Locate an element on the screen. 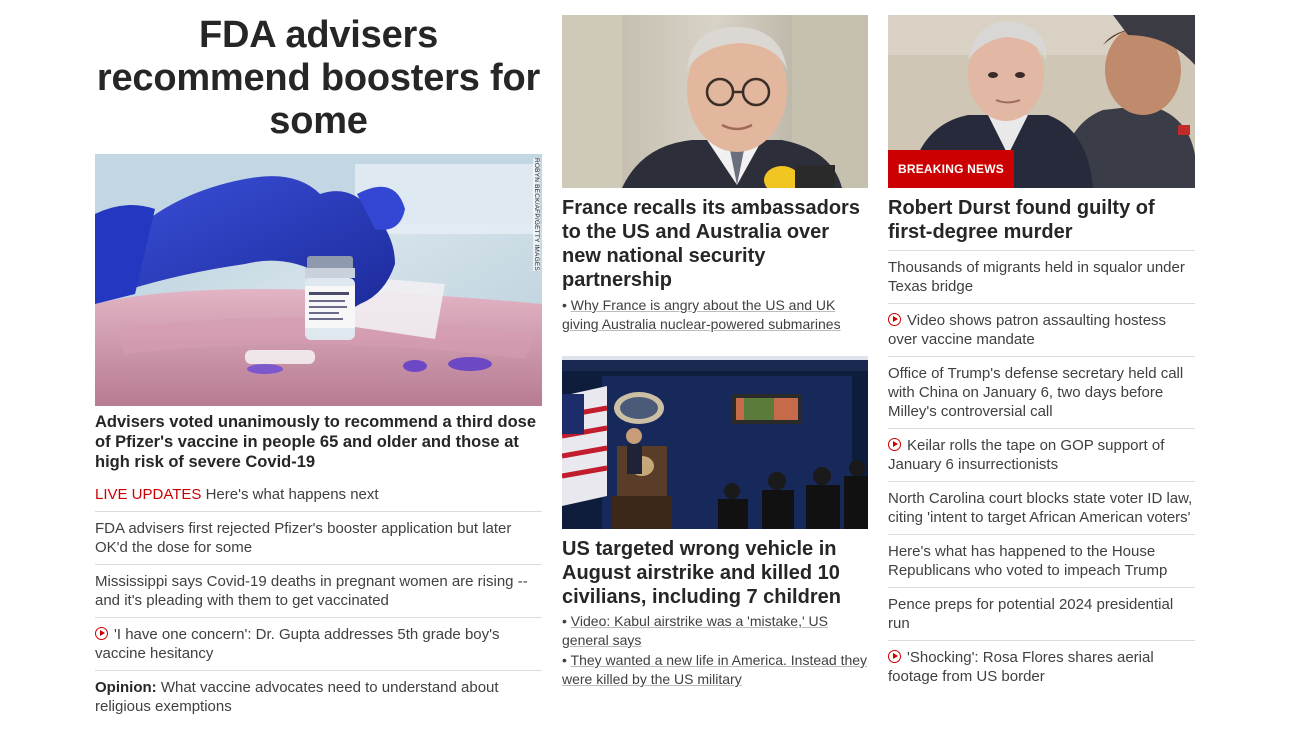  ambassador-photo is located at coordinates (715, 101).